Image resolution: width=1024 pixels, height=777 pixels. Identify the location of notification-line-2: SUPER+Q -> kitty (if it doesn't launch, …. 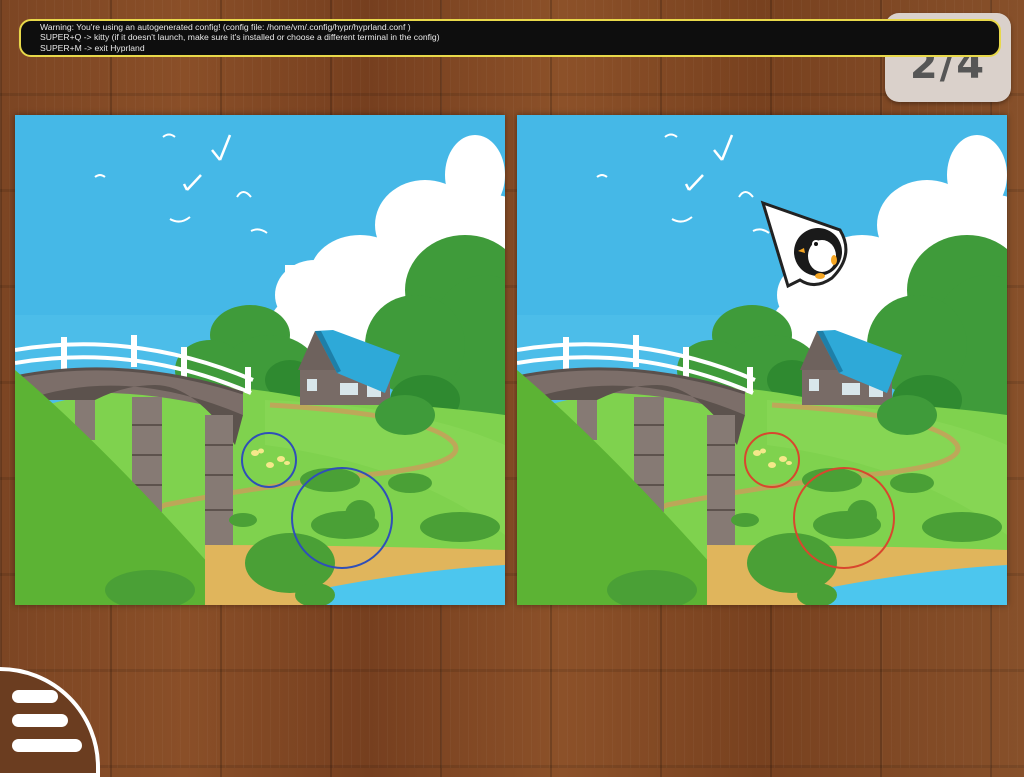
(240, 37).